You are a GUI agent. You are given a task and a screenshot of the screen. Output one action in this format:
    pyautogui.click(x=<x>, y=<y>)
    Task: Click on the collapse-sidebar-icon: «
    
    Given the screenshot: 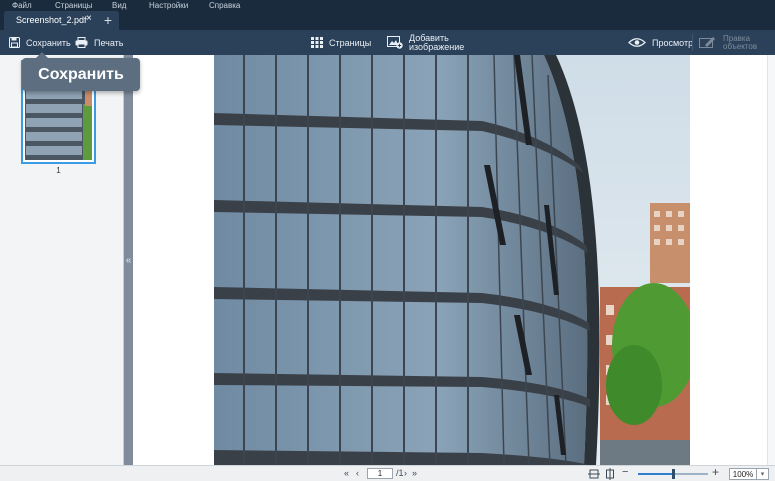 What is the action you would take?
    pyautogui.click(x=128, y=260)
    